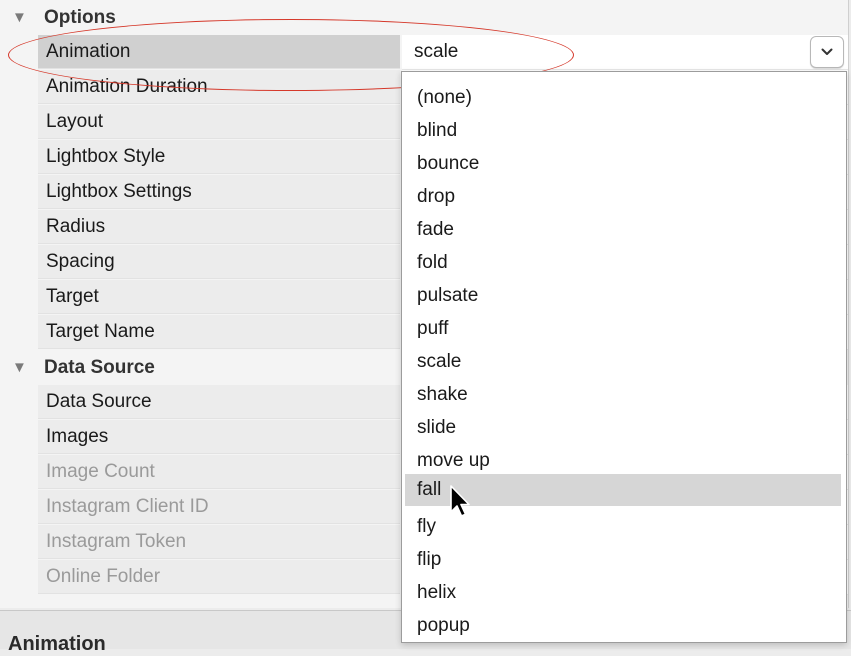 This screenshot has width=851, height=656. What do you see at coordinates (623, 626) in the screenshot?
I see `dropdown-option: popup` at bounding box center [623, 626].